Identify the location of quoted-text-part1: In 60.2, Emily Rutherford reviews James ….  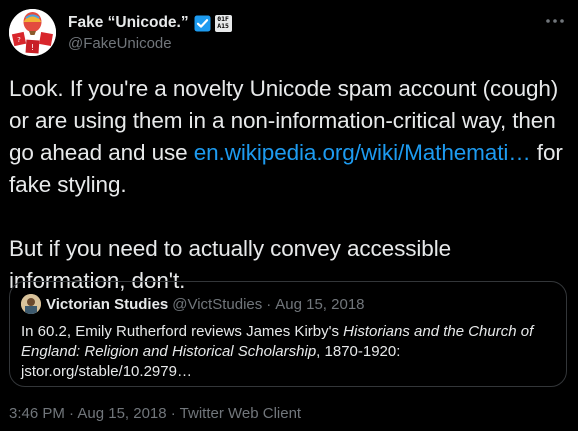
(182, 331).